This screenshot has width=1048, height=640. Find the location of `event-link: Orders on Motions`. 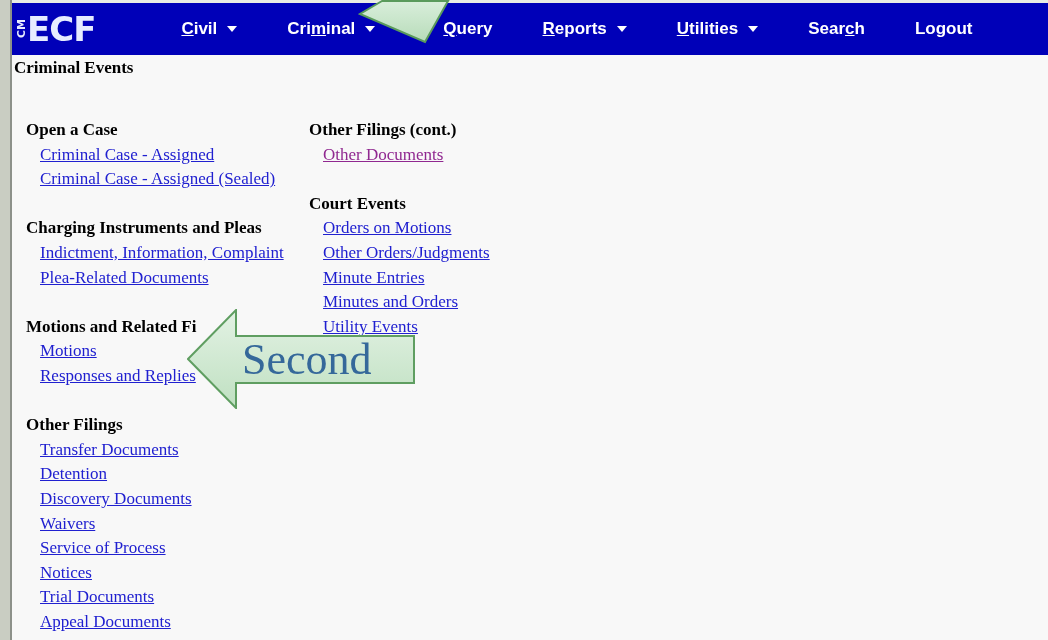

event-link: Orders on Motions is located at coordinates (387, 228).